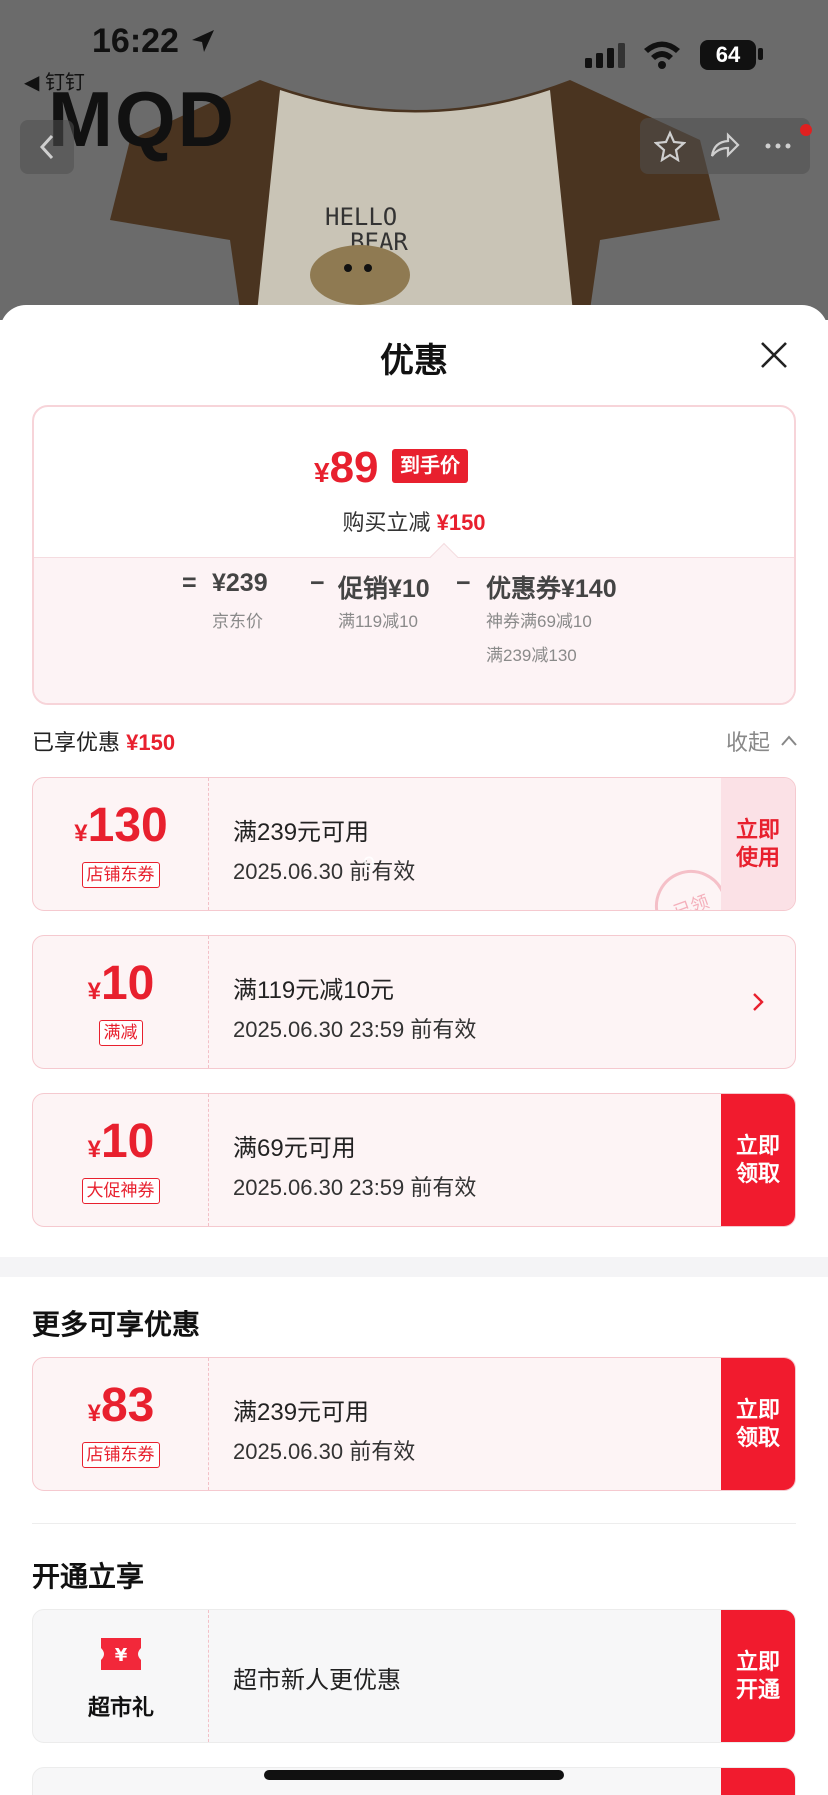 This screenshot has height=1795, width=828. What do you see at coordinates (728, 55) in the screenshot?
I see `battery-indicator: 64` at bounding box center [728, 55].